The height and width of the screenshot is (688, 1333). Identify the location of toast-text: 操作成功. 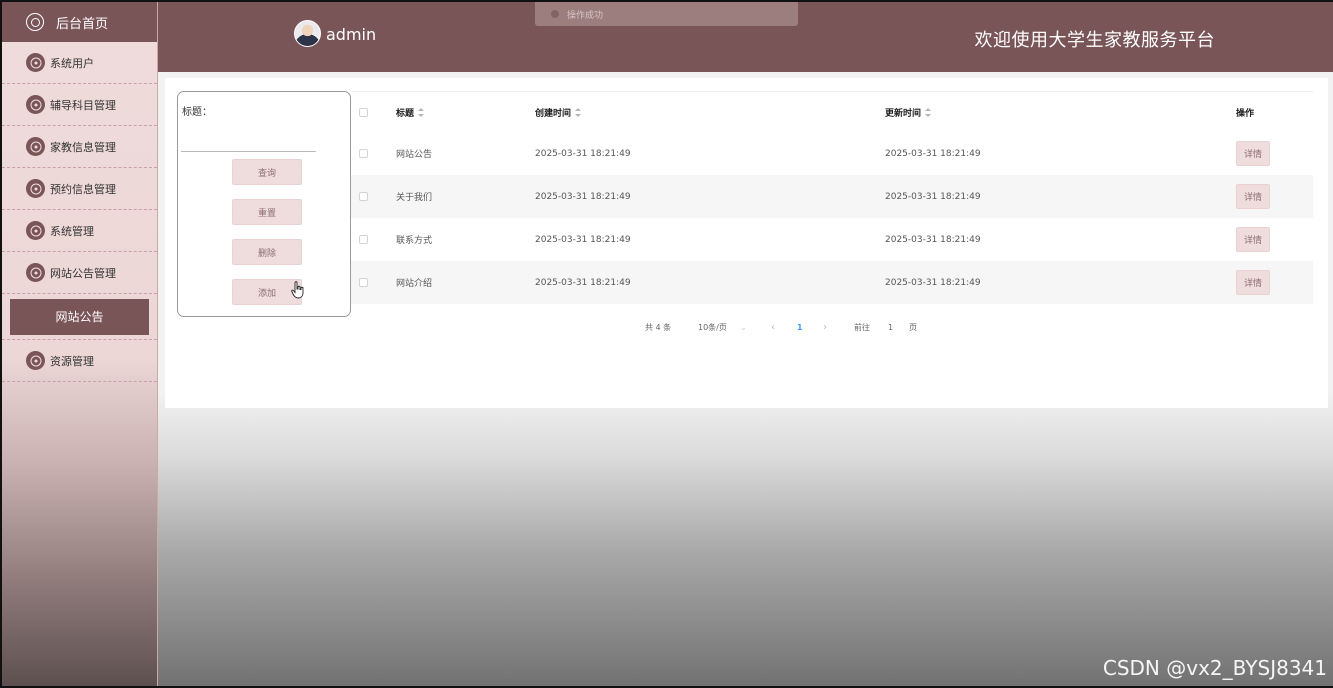
(585, 15).